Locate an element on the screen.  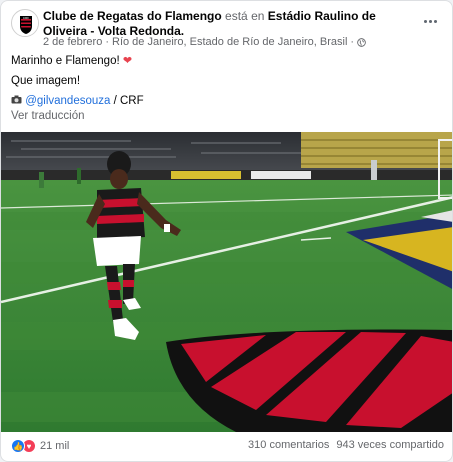
more-options-button is located at coordinates (430, 21).